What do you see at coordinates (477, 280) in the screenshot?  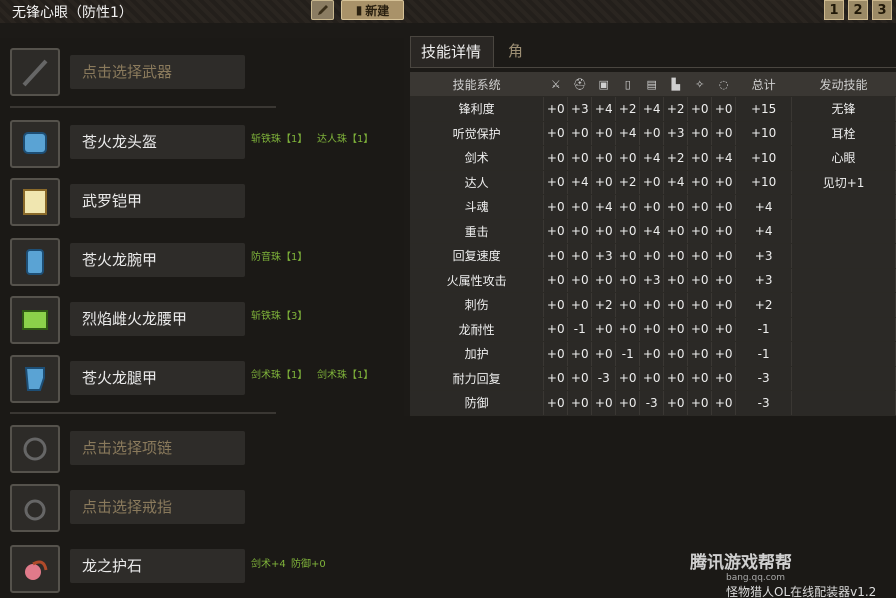 I see `skill-name: 火属性攻击` at bounding box center [477, 280].